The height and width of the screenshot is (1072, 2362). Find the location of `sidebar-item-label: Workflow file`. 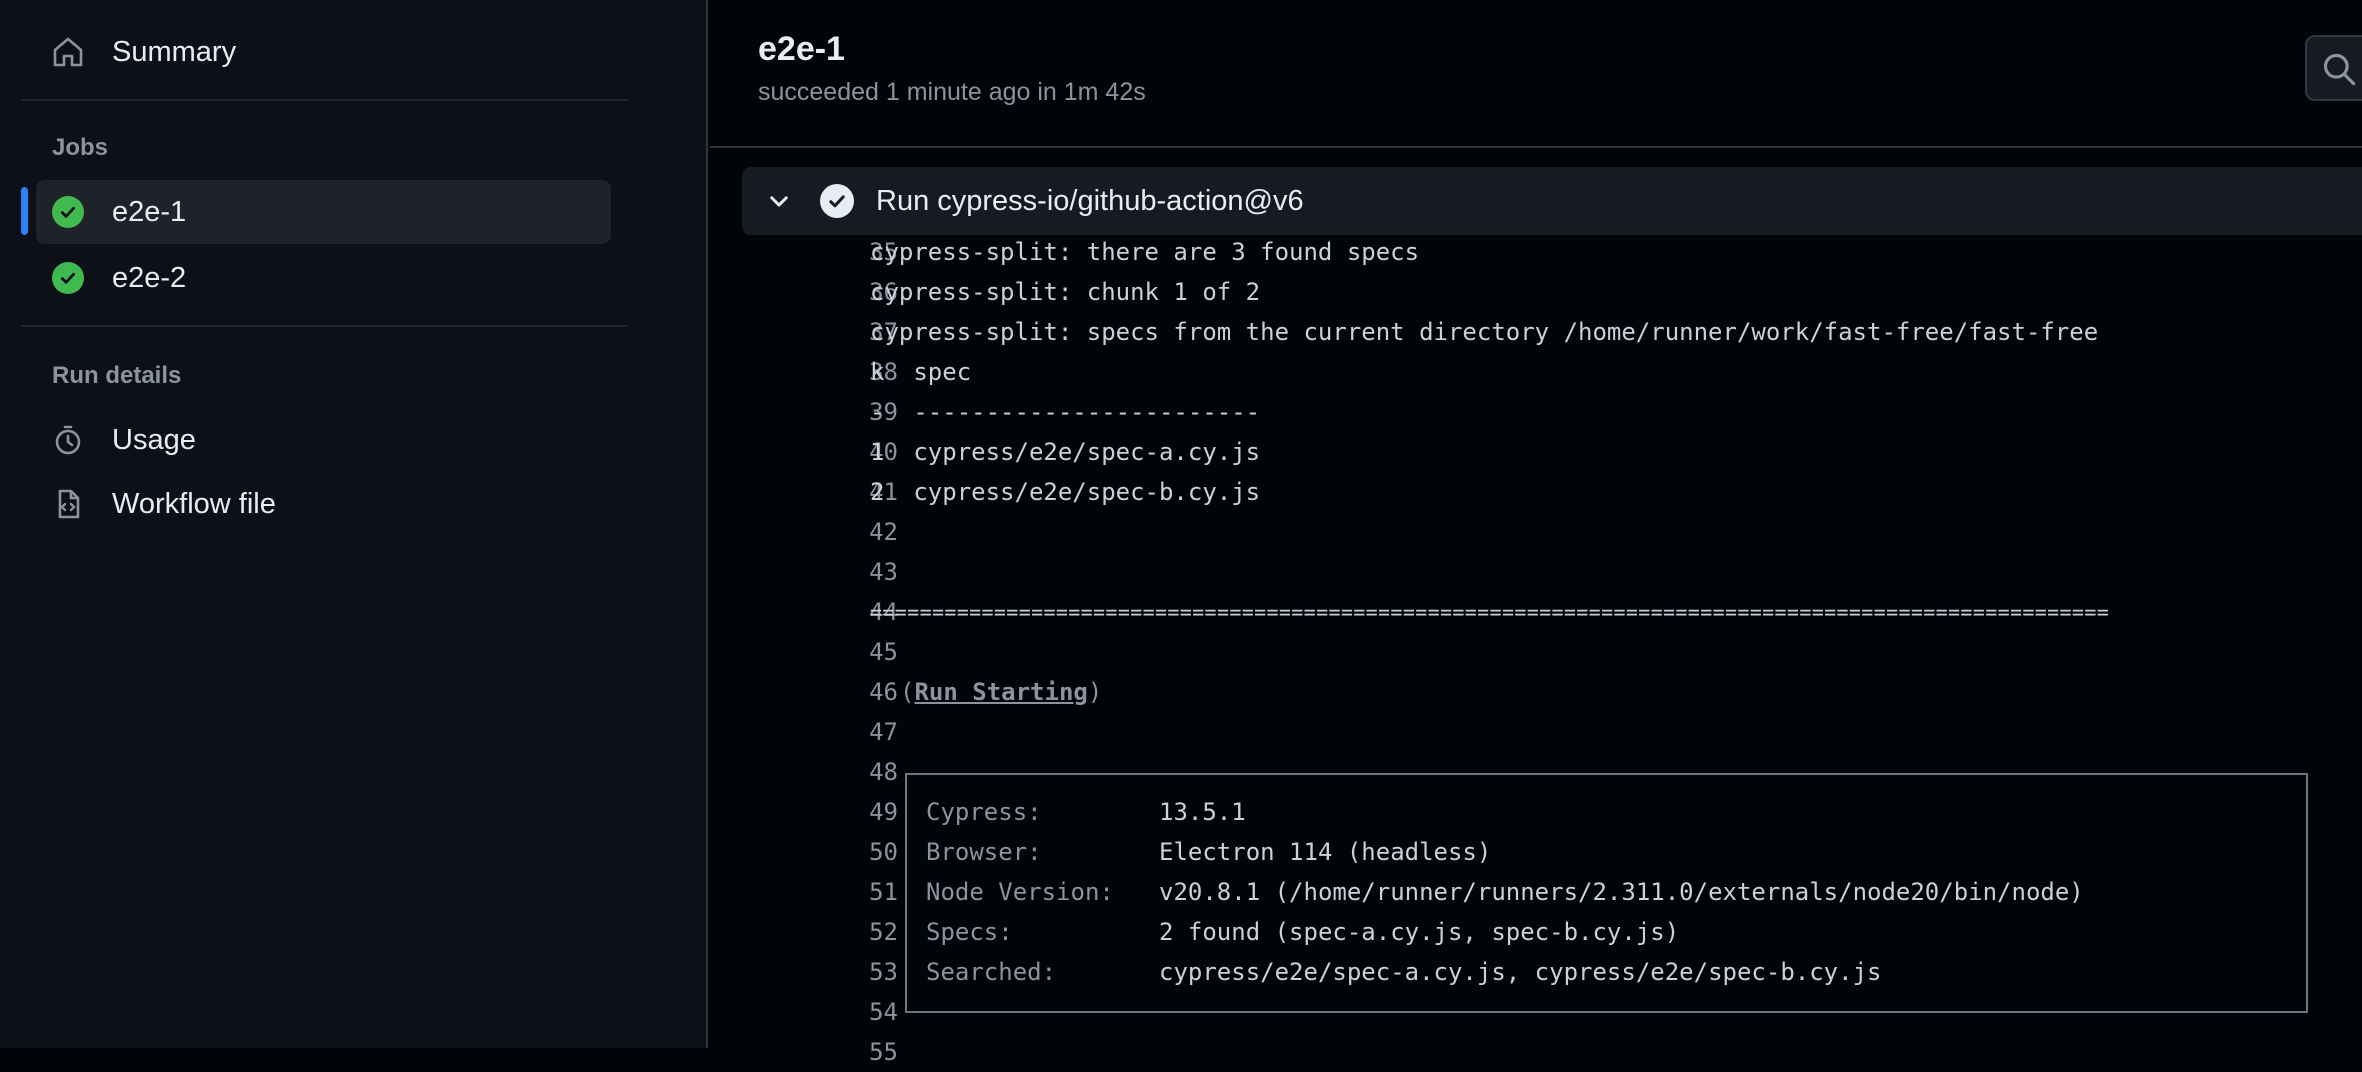

sidebar-item-label: Workflow file is located at coordinates (194, 503).